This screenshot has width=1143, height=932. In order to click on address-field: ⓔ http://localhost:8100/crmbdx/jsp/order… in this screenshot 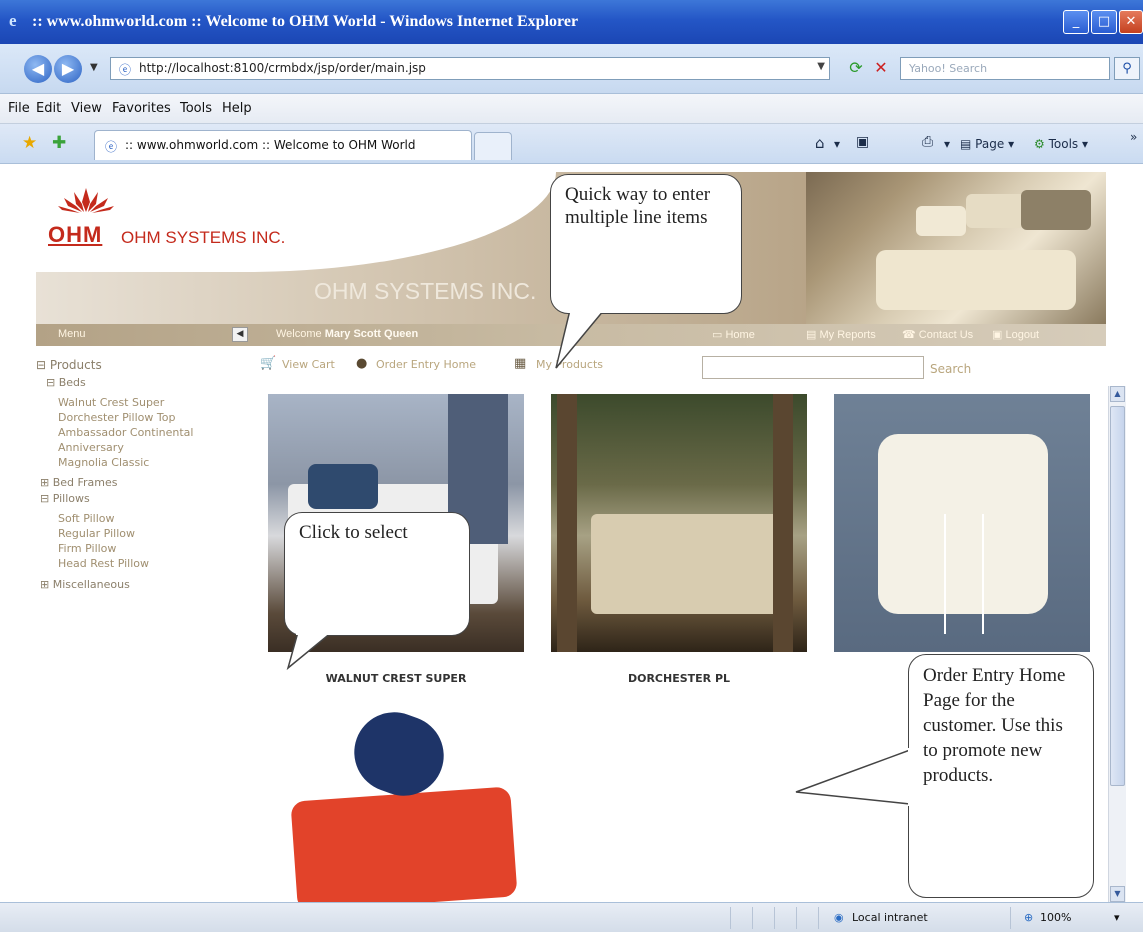, I will do `click(470, 68)`.